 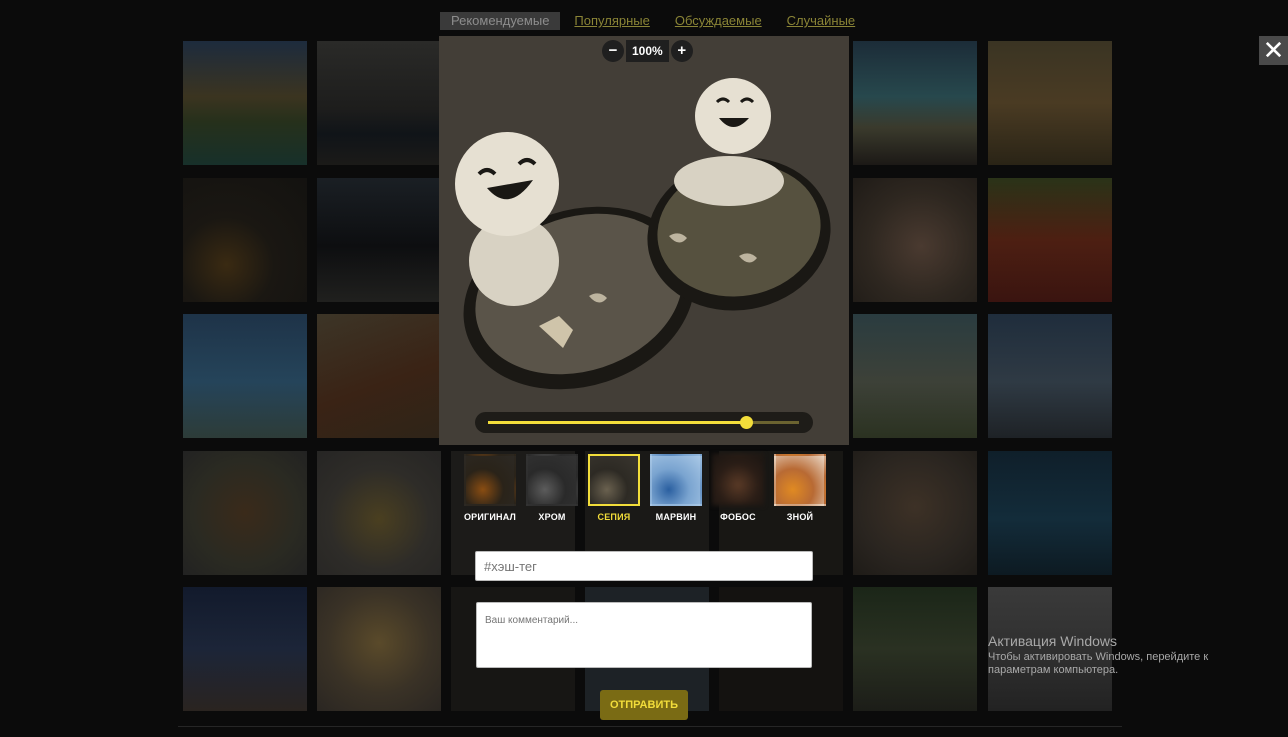 What do you see at coordinates (650, 726) in the screenshot?
I see `divider` at bounding box center [650, 726].